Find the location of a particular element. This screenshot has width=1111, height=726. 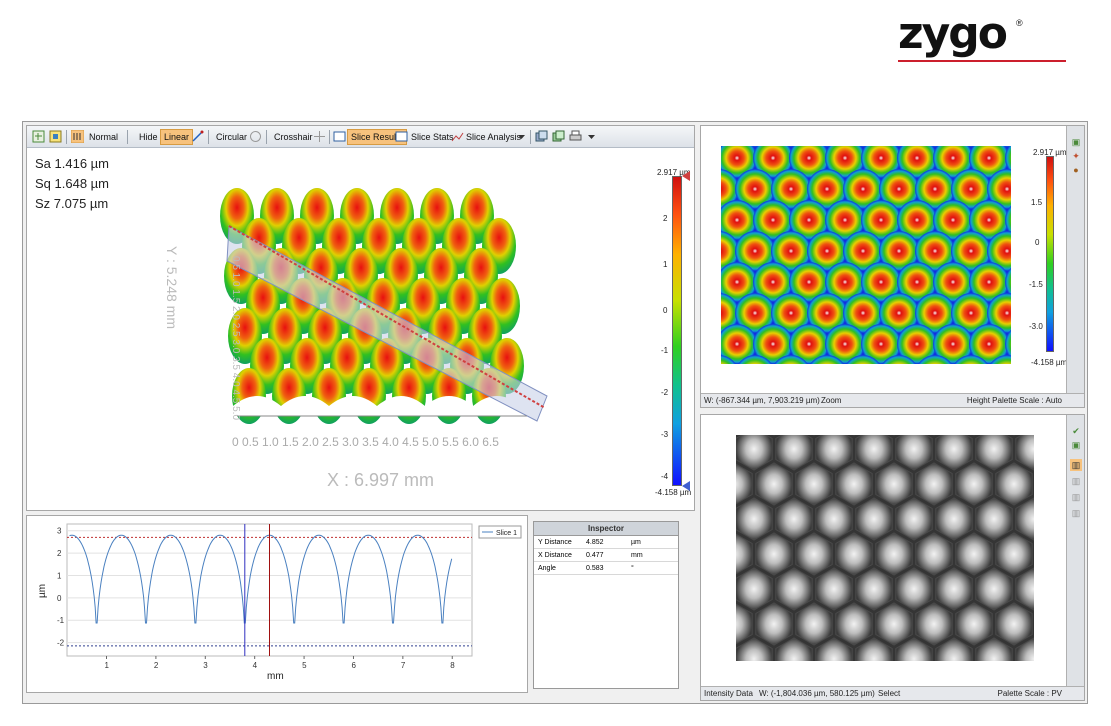

inspector-row: X Distance 0.477 mm is located at coordinates (606, 555).